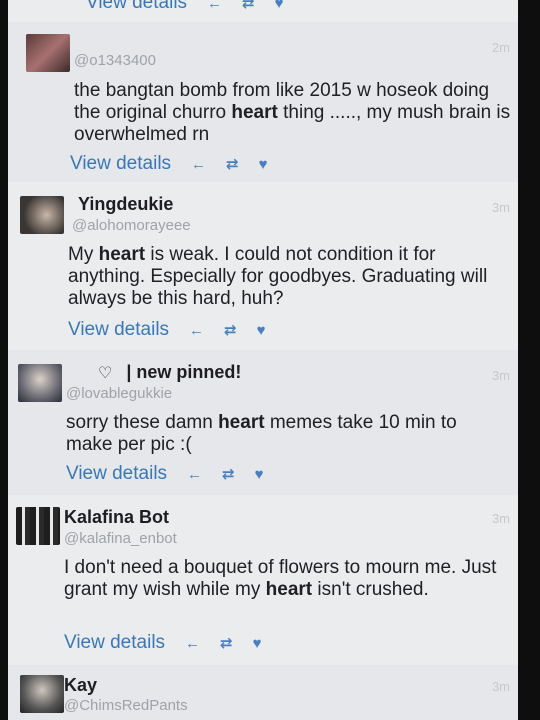 This screenshot has width=540, height=720. What do you see at coordinates (119, 393) in the screenshot?
I see `tweet-handle: @lovablegukkie` at bounding box center [119, 393].